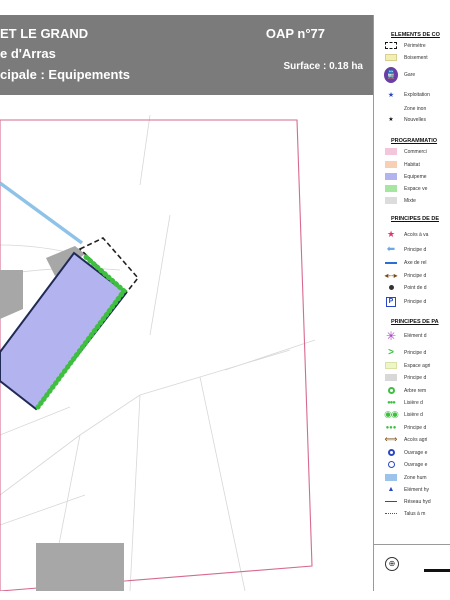  What do you see at coordinates (391, 352) in the screenshot?
I see `green-chevron-icon: >` at bounding box center [391, 352].